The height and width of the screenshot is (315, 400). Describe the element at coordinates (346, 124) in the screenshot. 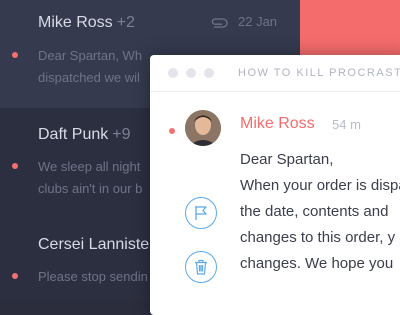

I see `message-time: 54 m` at that location.